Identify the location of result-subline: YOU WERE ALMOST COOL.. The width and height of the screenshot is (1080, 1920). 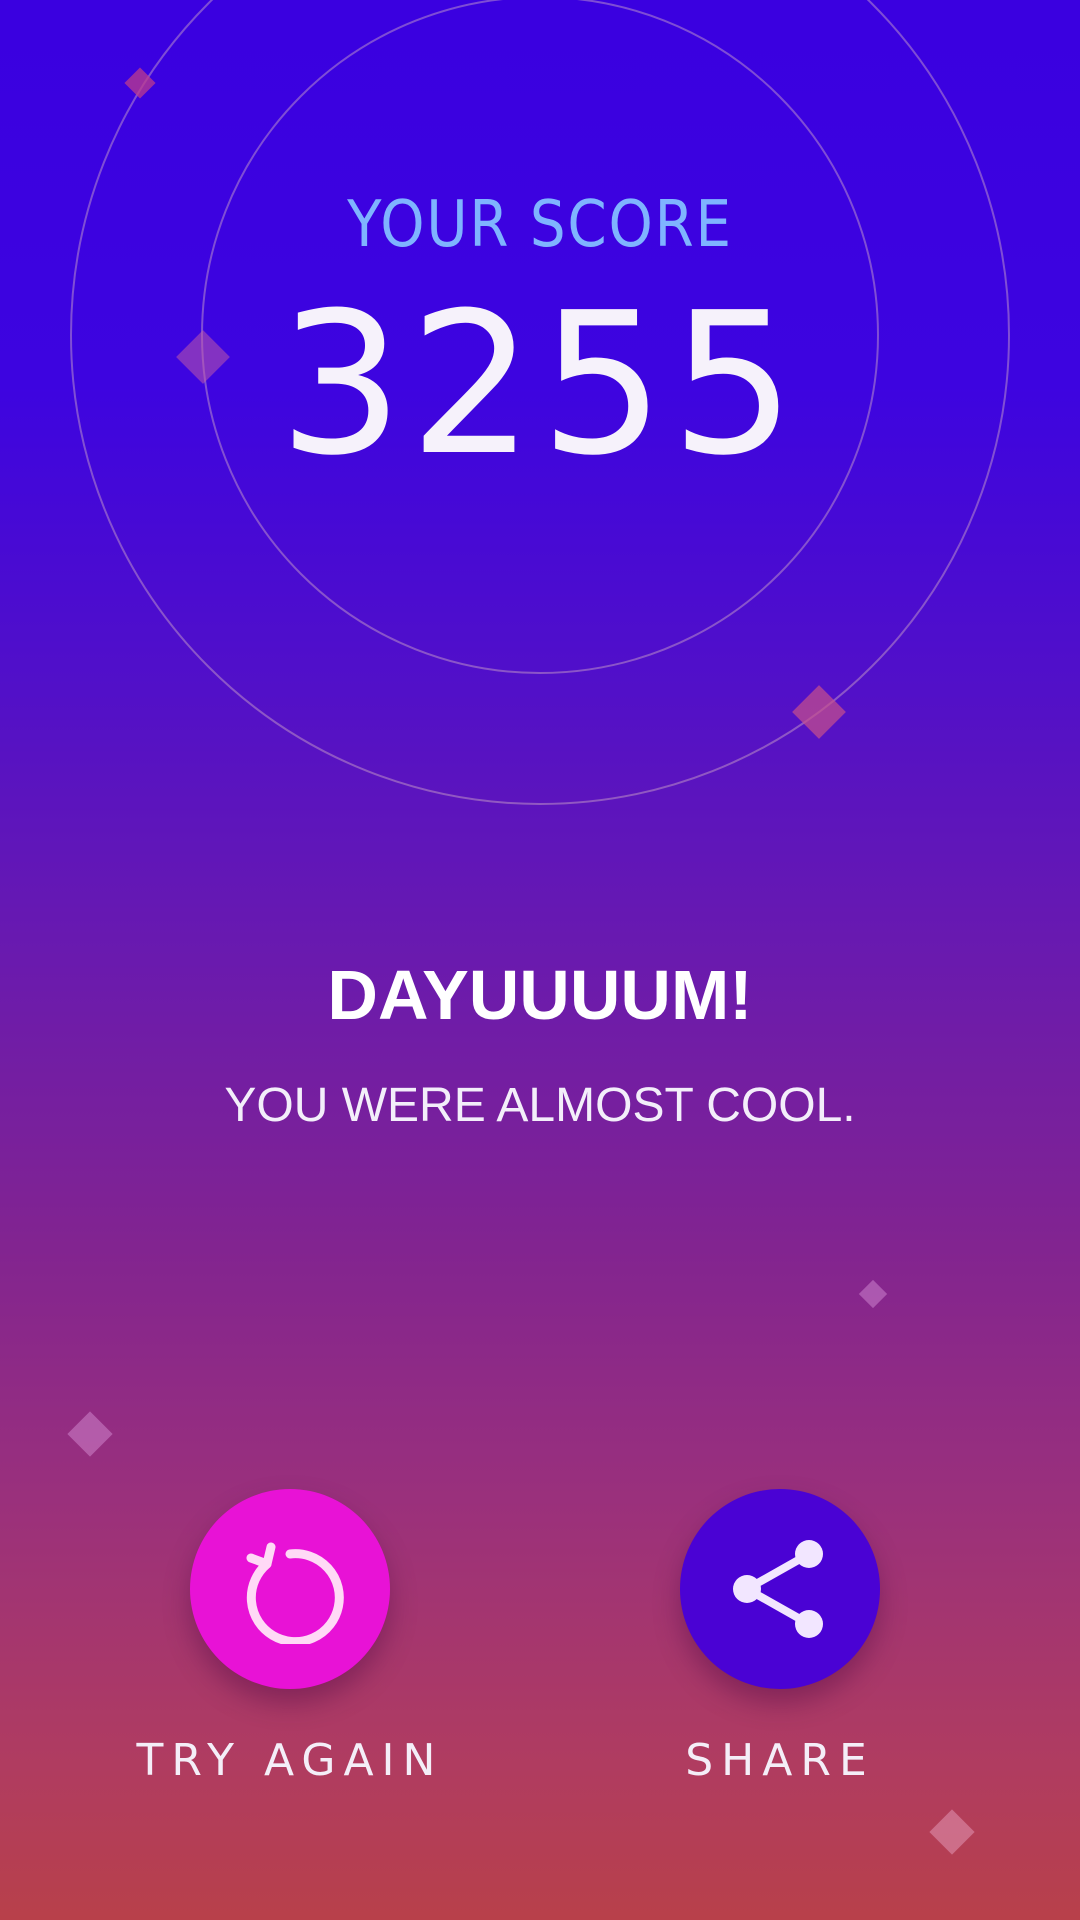
(540, 1105).